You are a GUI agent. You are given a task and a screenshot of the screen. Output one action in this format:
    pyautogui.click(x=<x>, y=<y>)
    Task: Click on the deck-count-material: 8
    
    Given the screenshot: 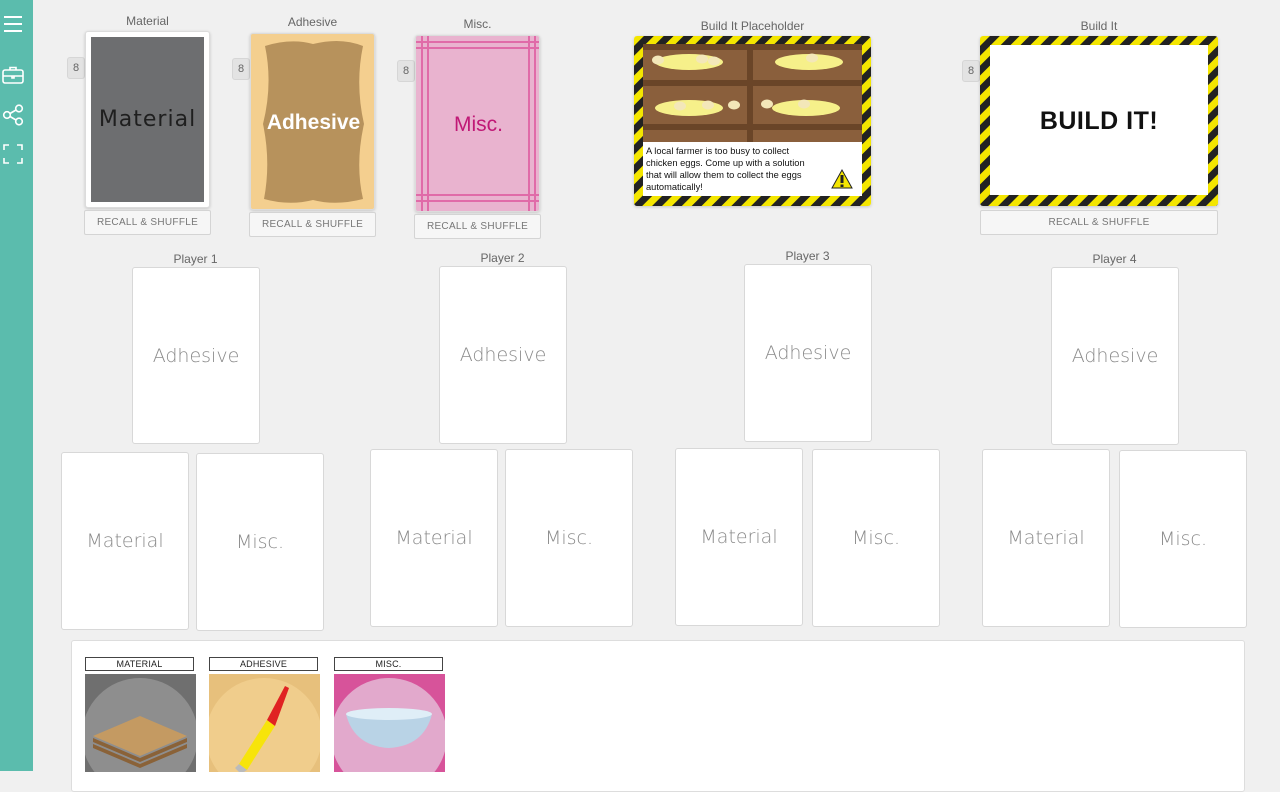 What is the action you would take?
    pyautogui.click(x=76, y=68)
    